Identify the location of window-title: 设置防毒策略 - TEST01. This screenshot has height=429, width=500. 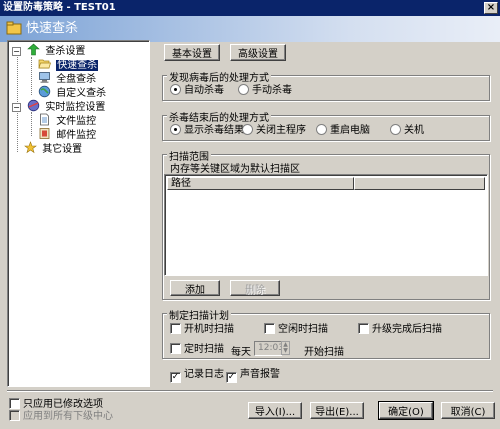
(59, 7).